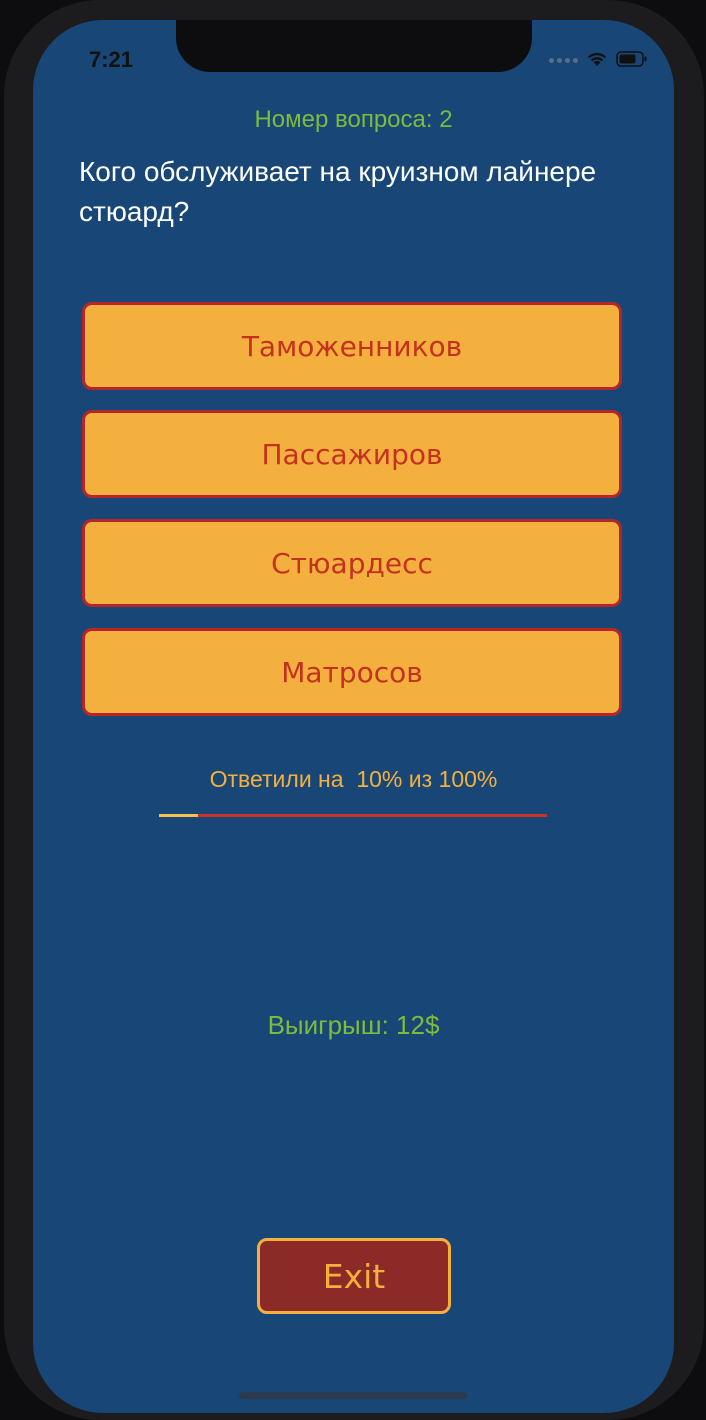 The height and width of the screenshot is (1420, 706). I want to click on battery-icon, so click(631, 59).